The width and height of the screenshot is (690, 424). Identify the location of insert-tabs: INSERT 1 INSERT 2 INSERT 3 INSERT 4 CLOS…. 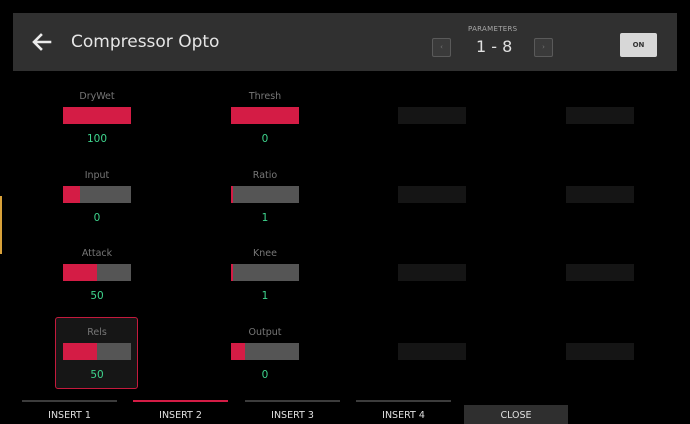
(345, 412).